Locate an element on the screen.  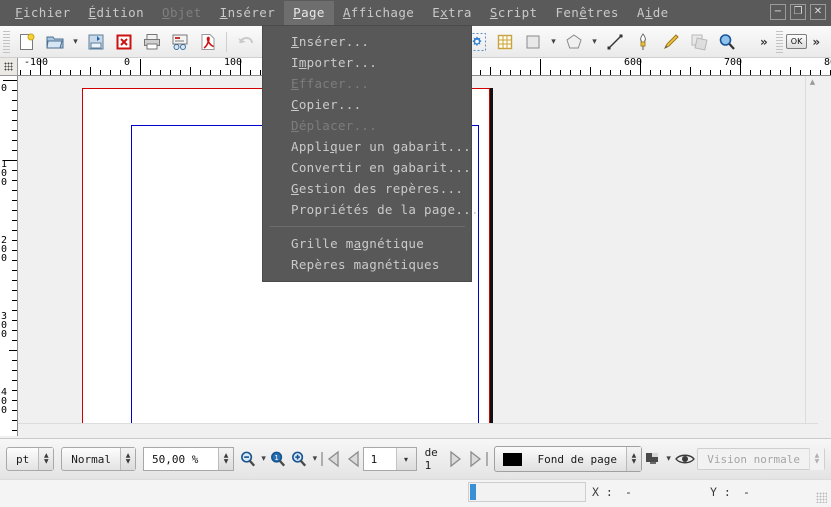
zoom-out-caret-icon: ▾ is located at coordinates (263, 459).